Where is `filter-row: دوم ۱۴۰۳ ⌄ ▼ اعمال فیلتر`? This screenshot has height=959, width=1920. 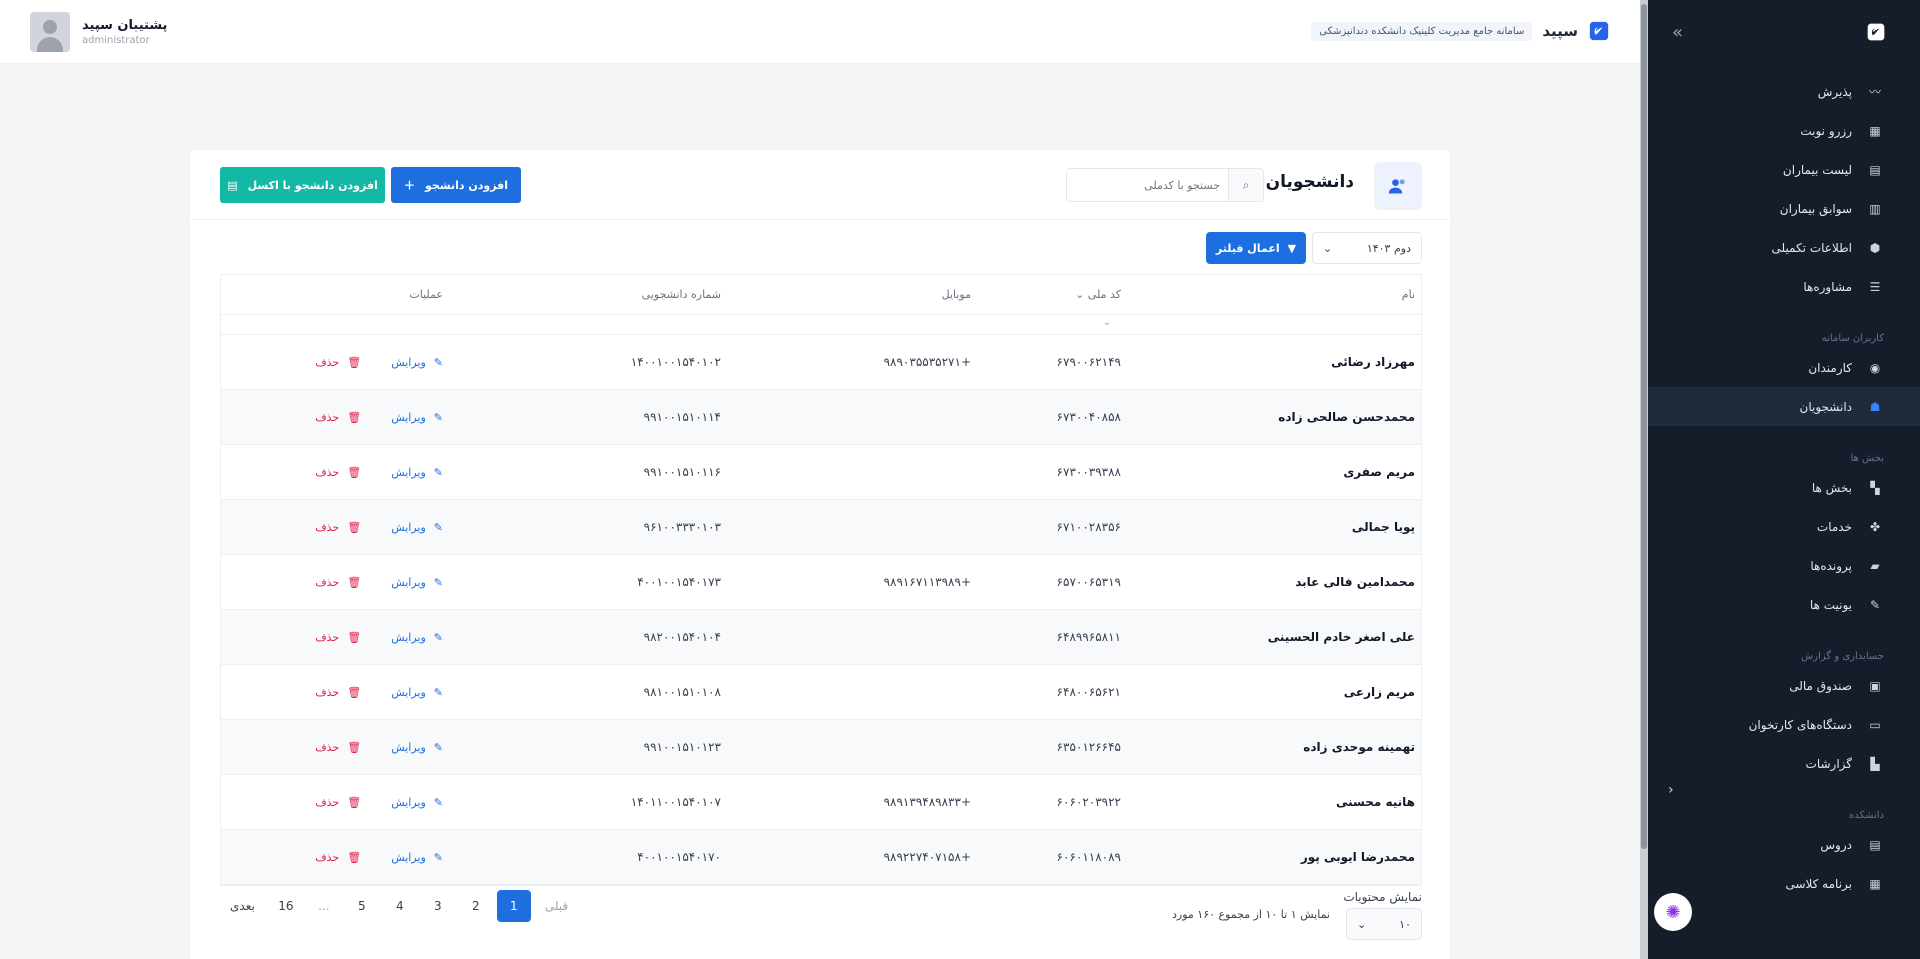 filter-row: دوم ۱۴۰۳ ⌄ ▼ اعمال فیلتر is located at coordinates (1314, 248).